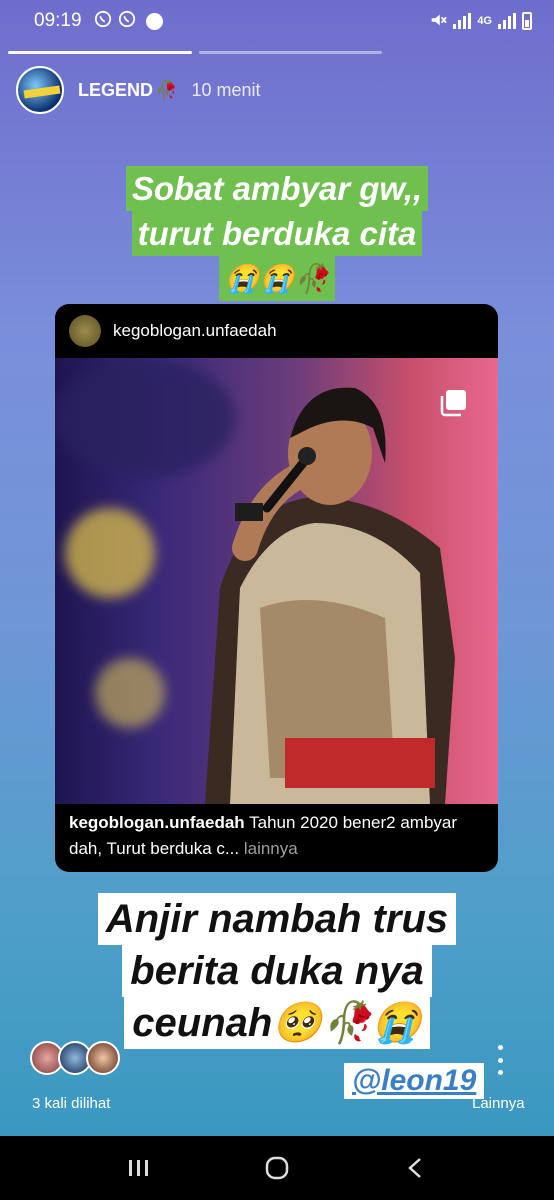 The height and width of the screenshot is (1200, 554). Describe the element at coordinates (271, 848) in the screenshot. I see `post-more-link: lainnya` at that location.